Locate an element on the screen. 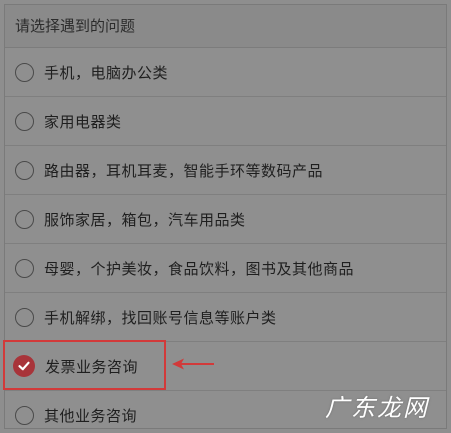 This screenshot has height=433, width=451. checkmark-icon is located at coordinates (24, 366).